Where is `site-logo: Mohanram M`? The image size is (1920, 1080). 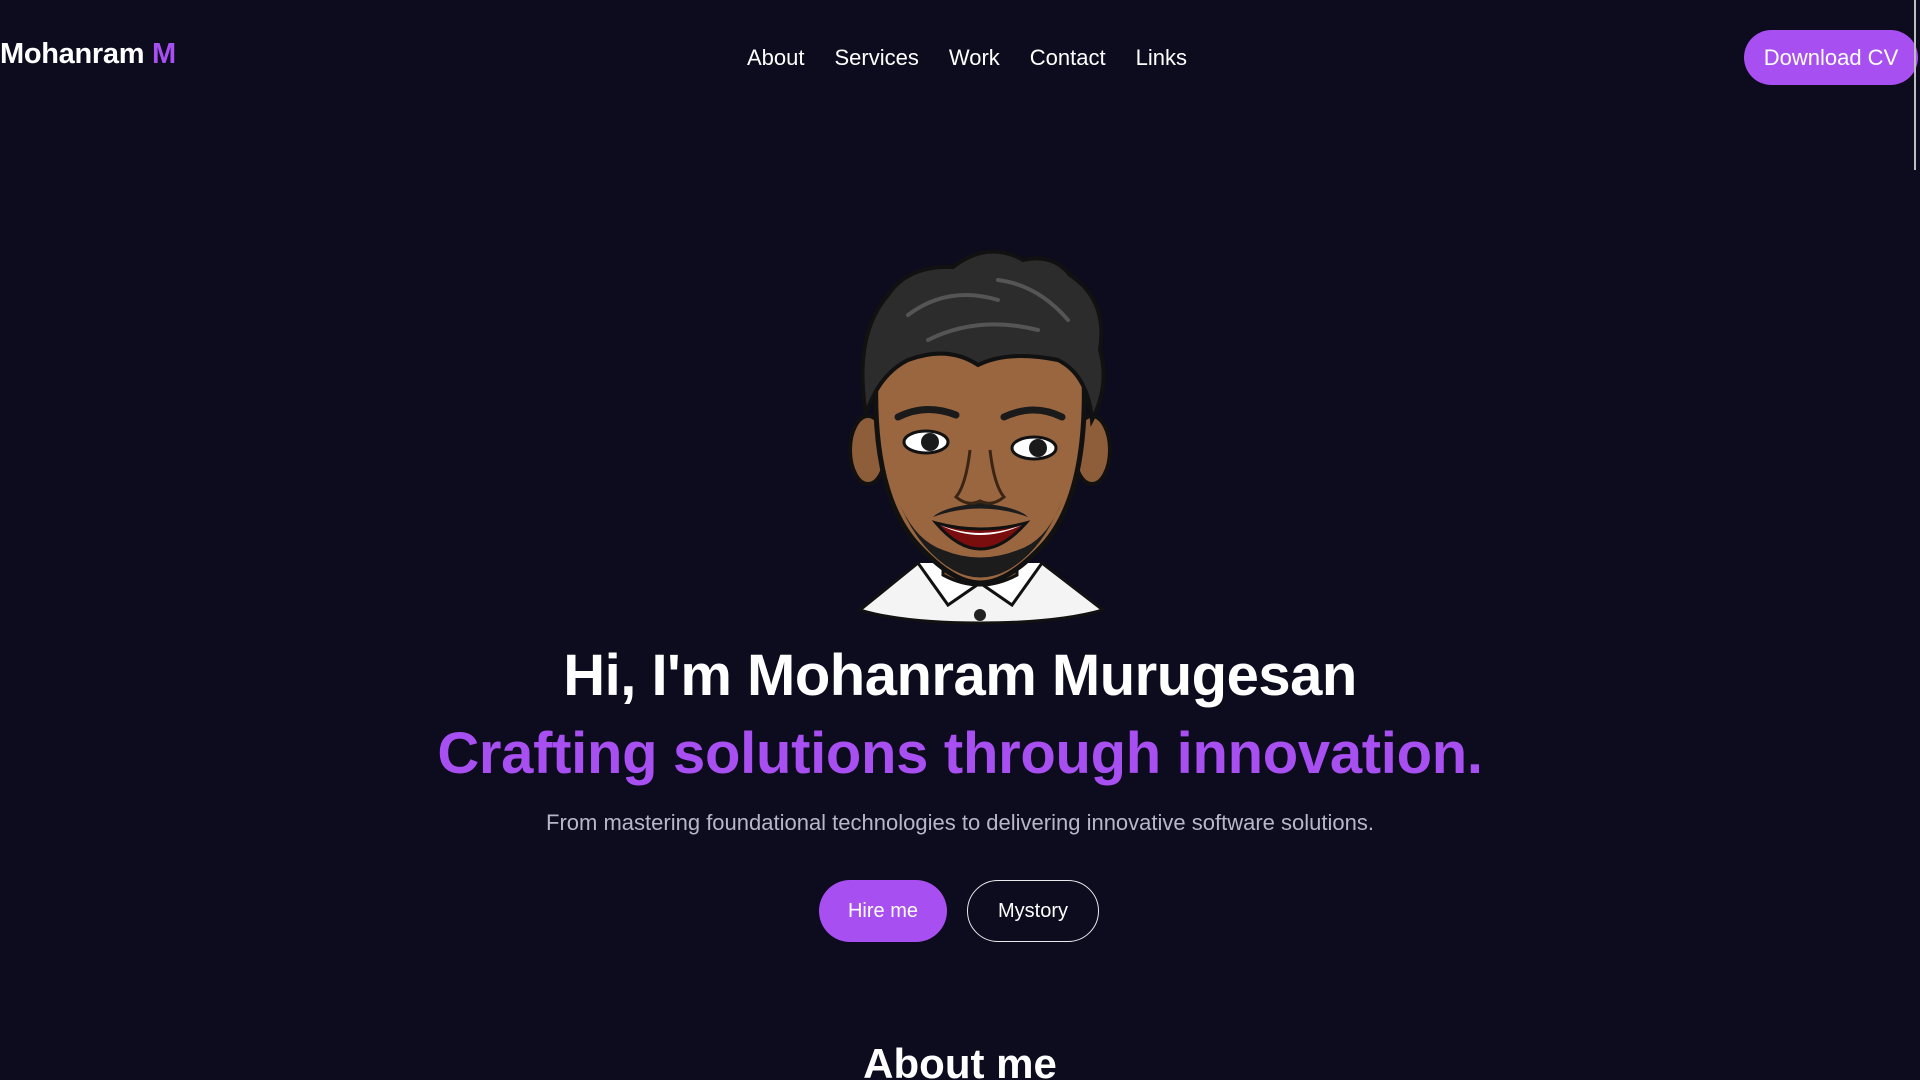 site-logo: Mohanram M is located at coordinates (88, 54).